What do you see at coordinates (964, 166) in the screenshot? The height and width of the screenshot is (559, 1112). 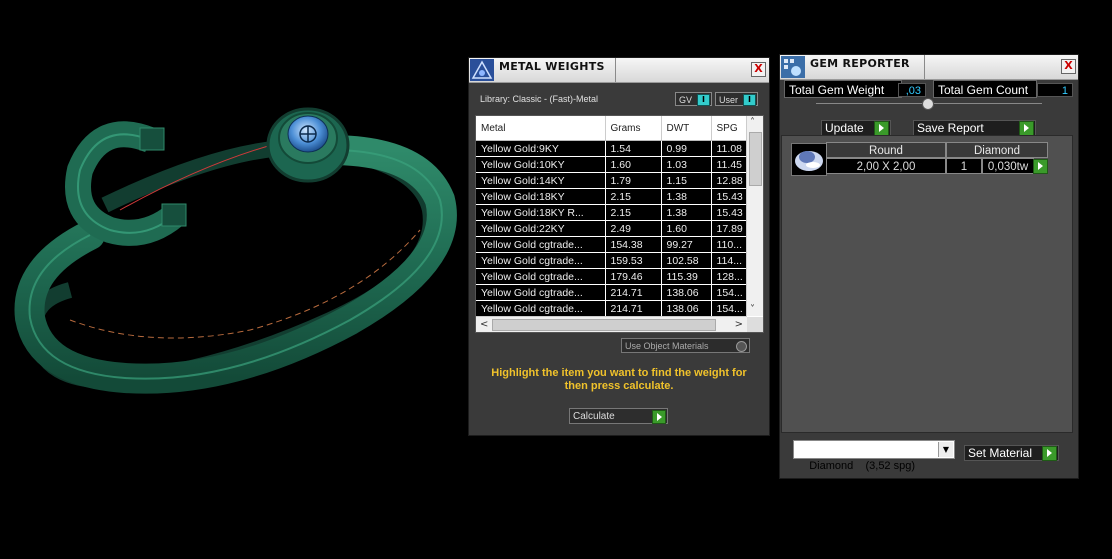 I see `gem-count: 1` at bounding box center [964, 166].